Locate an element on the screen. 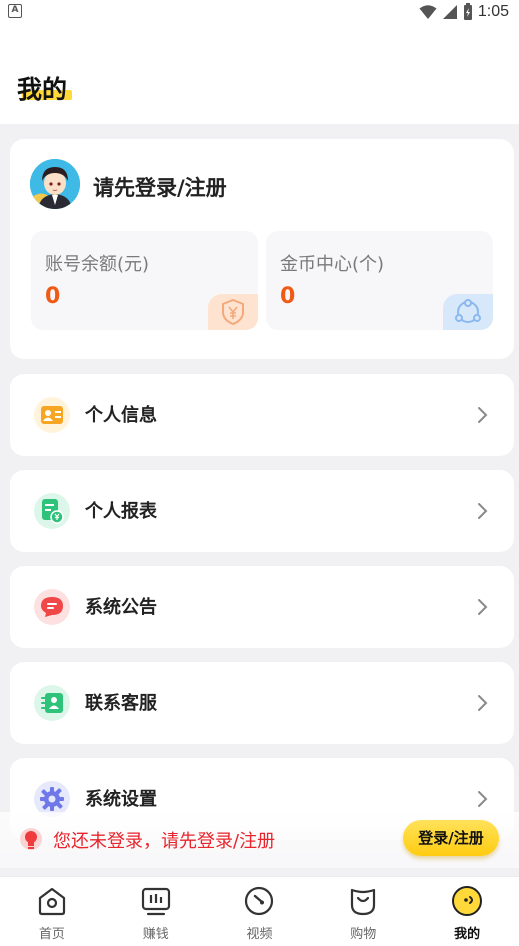  status-time: 1:05 is located at coordinates (493, 11).